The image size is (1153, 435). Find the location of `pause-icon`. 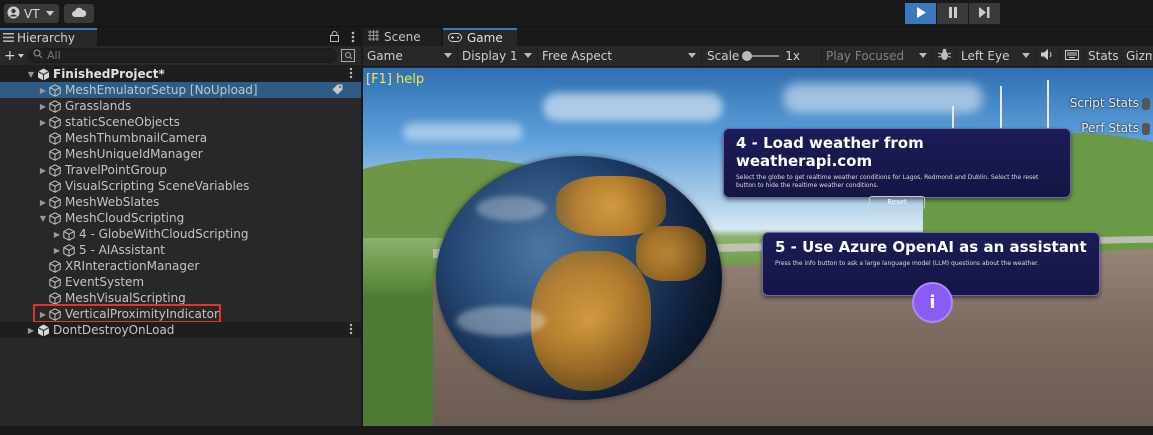

pause-icon is located at coordinates (953, 13).